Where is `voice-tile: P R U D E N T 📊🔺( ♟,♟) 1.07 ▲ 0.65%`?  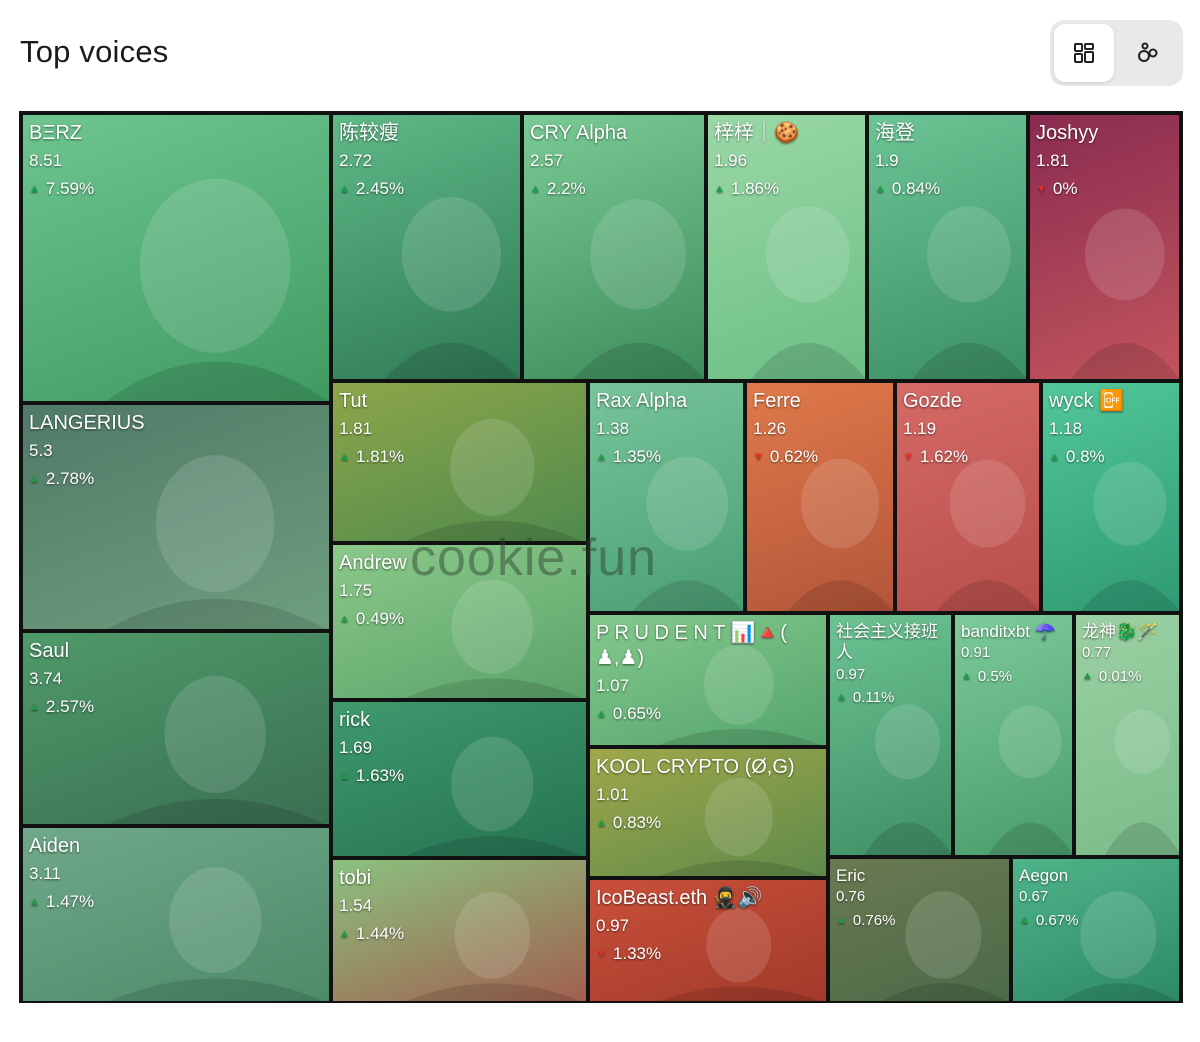
voice-tile: P R U D E N T 📊🔺( ♟,♟) 1.07 ▲ 0.65% is located at coordinates (708, 680).